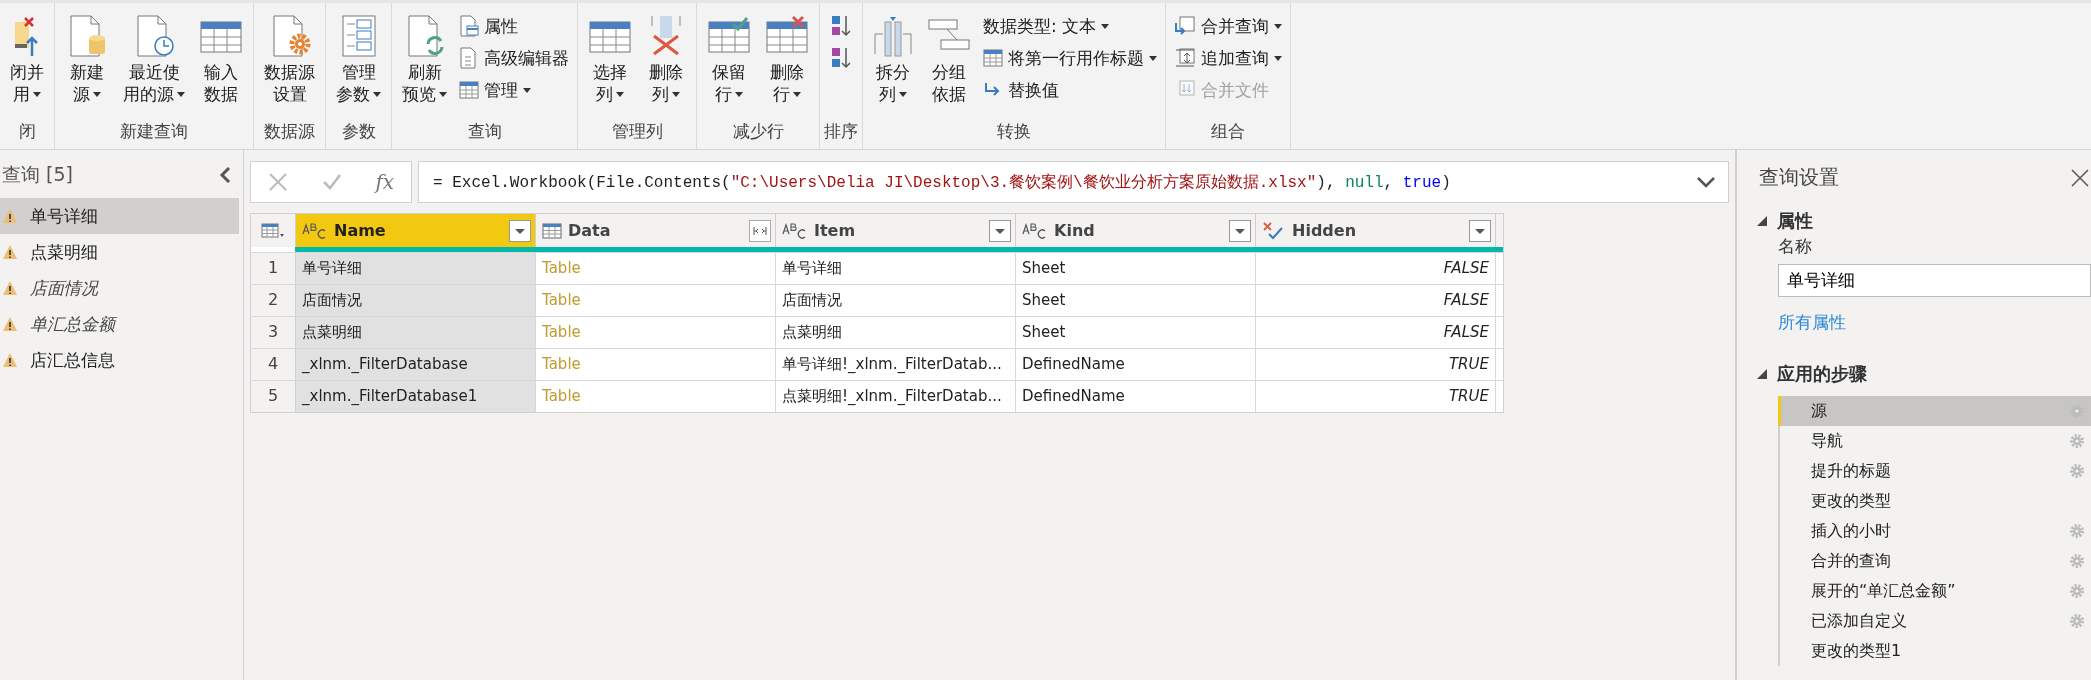  I want to click on applied-step: 源, so click(1934, 411).